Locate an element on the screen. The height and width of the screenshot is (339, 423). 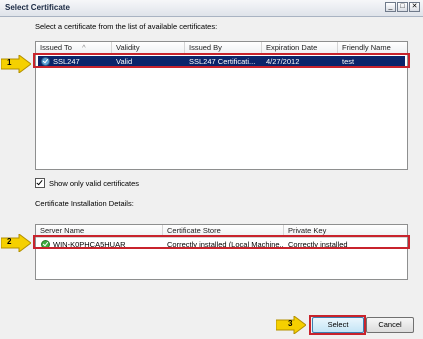
minimize-button: _ is located at coordinates (390, 7).